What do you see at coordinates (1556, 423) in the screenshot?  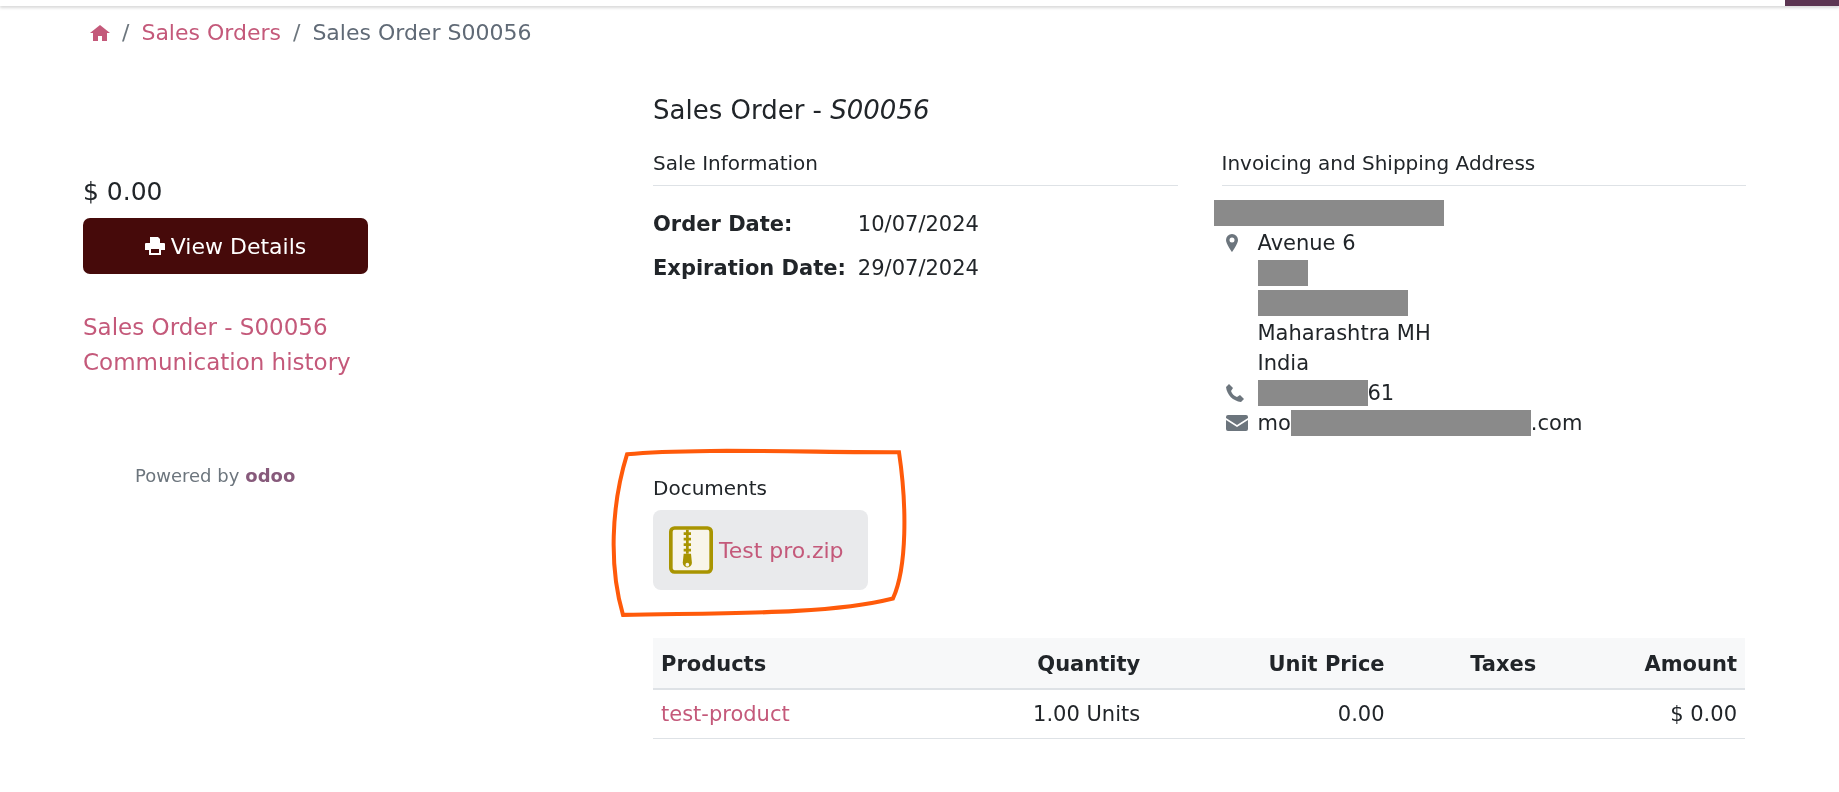 I see `address-fragment: .com` at bounding box center [1556, 423].